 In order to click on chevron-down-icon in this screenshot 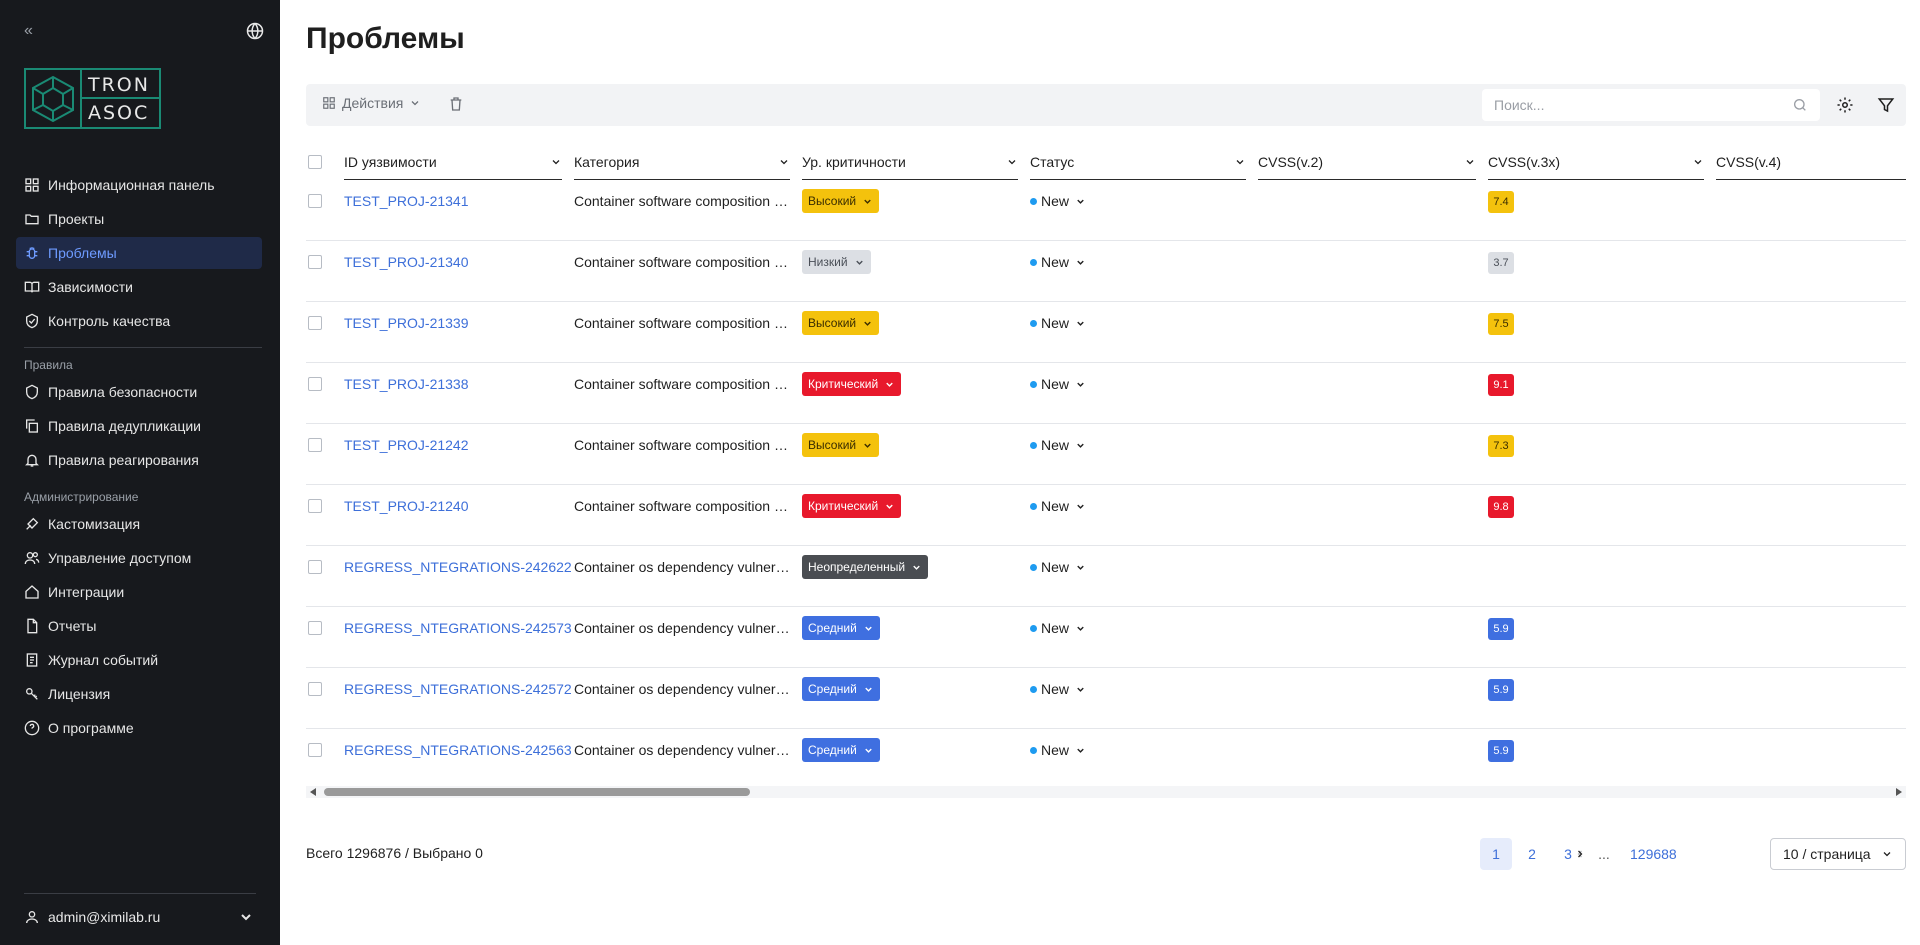, I will do `click(868, 750)`.